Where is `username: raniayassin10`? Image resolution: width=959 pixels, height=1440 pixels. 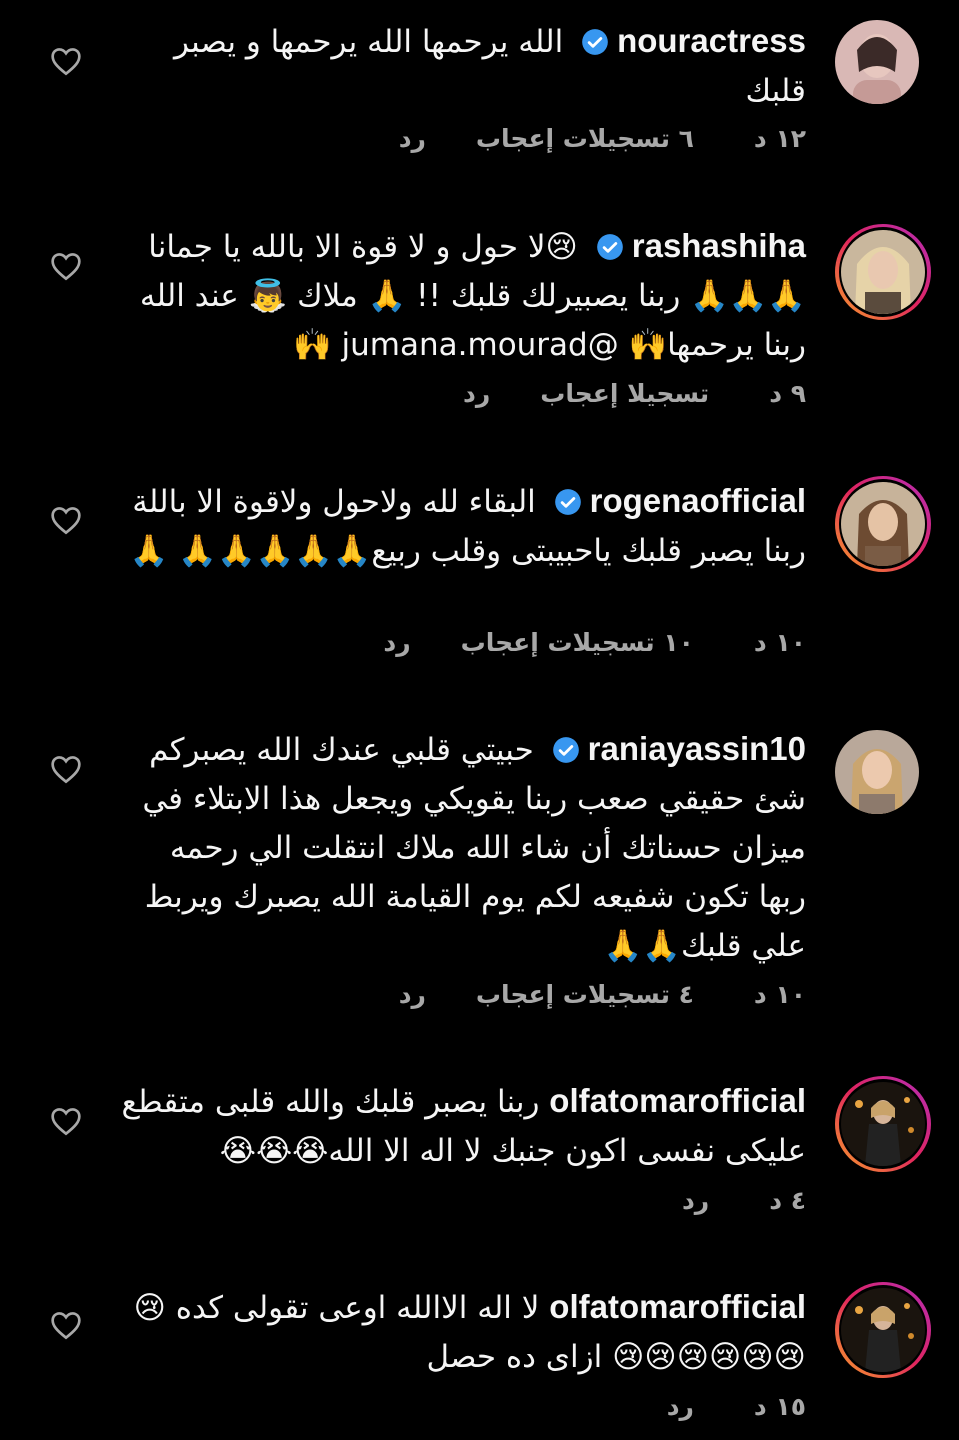
username: raniayassin10 is located at coordinates (697, 748).